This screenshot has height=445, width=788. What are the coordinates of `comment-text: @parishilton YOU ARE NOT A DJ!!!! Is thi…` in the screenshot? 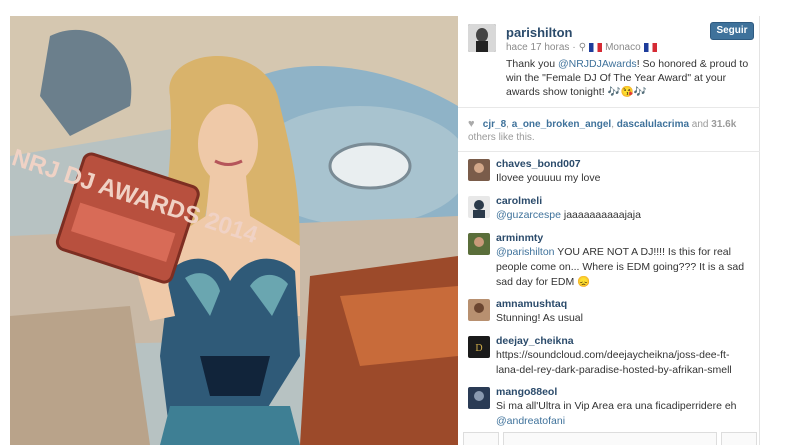 It's located at (623, 267).